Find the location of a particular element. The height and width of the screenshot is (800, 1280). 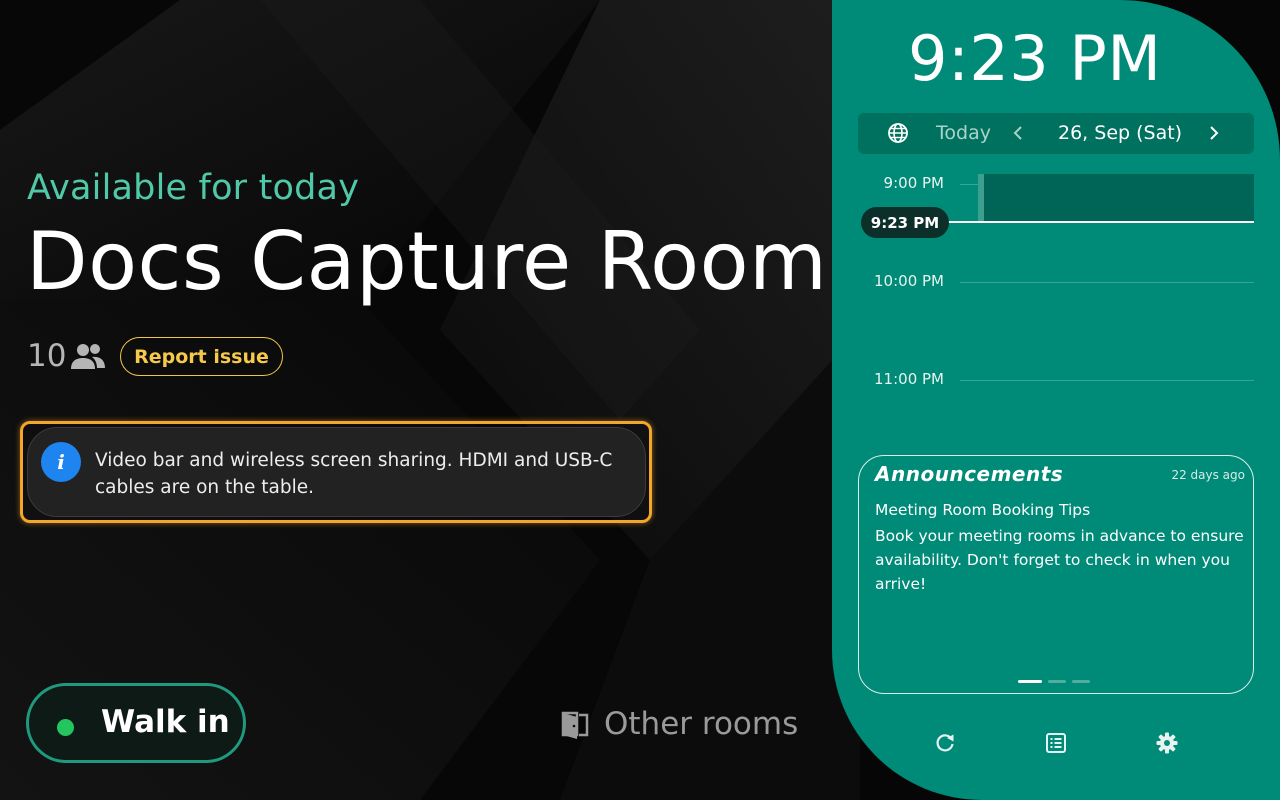

other-rooms-label: Other rooms is located at coordinates (701, 724).